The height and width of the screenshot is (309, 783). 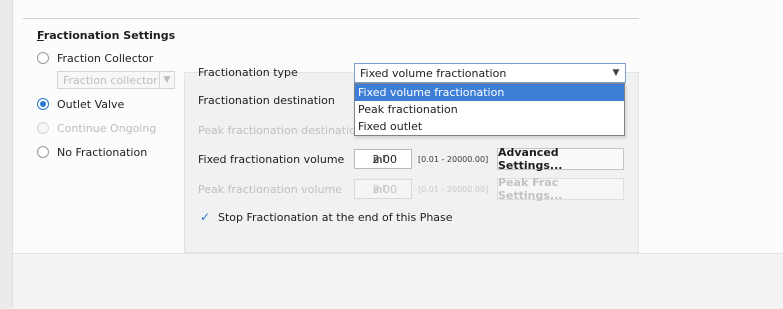 I want to click on radio-continue-ongoing: Continue Ongoing, so click(x=96, y=128).